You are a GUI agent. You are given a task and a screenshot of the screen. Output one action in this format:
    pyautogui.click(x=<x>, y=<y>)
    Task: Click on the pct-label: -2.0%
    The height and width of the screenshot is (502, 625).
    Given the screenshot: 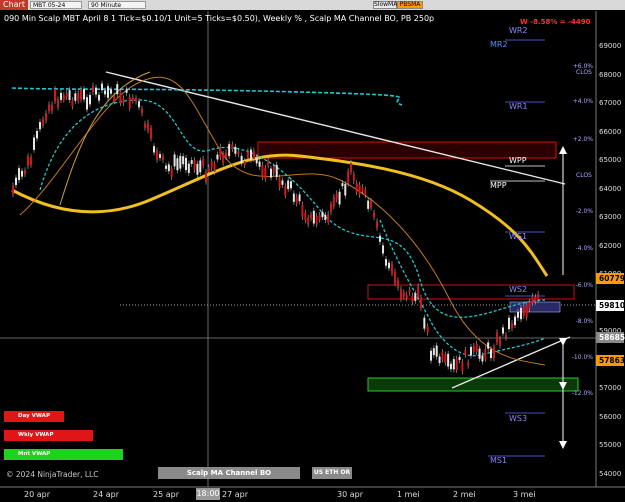 What is the action you would take?
    pyautogui.click(x=584, y=211)
    